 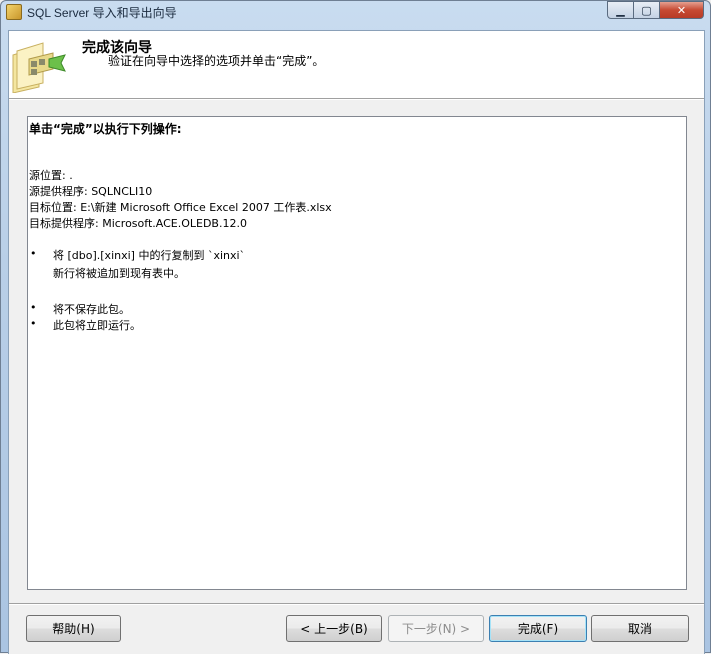 I want to click on header-divider, so click(x=356, y=99).